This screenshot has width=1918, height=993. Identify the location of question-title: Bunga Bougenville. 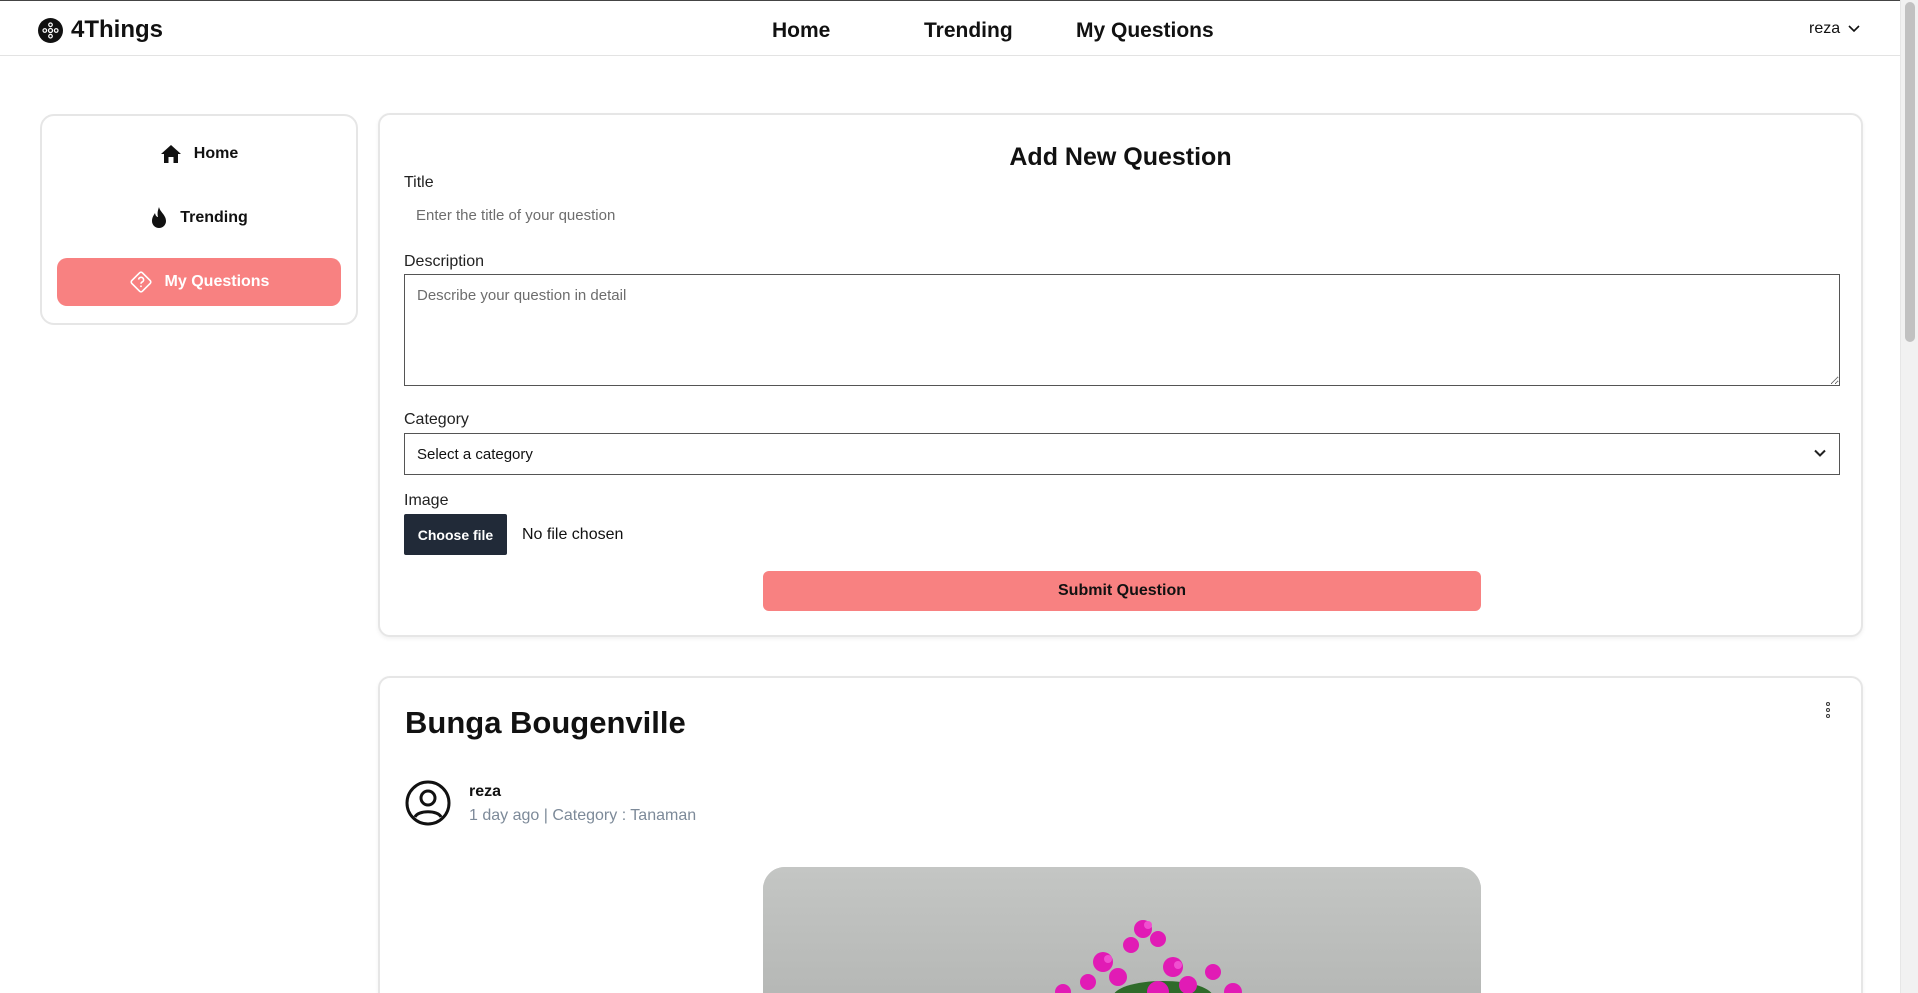
(545, 722).